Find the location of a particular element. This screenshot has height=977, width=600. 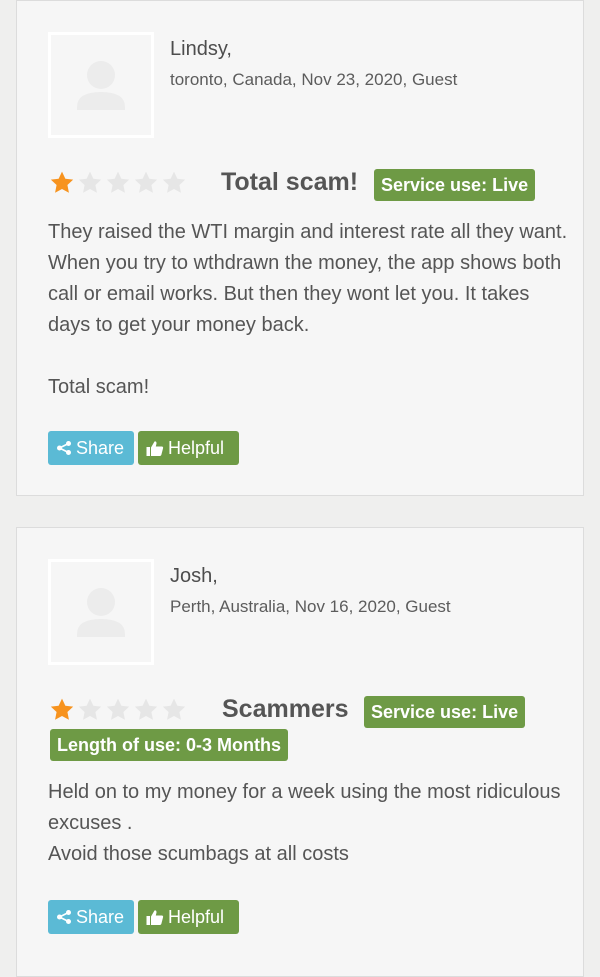

review-meta: toronto, Canada, Nov 23, 2020, Guest is located at coordinates (314, 79).